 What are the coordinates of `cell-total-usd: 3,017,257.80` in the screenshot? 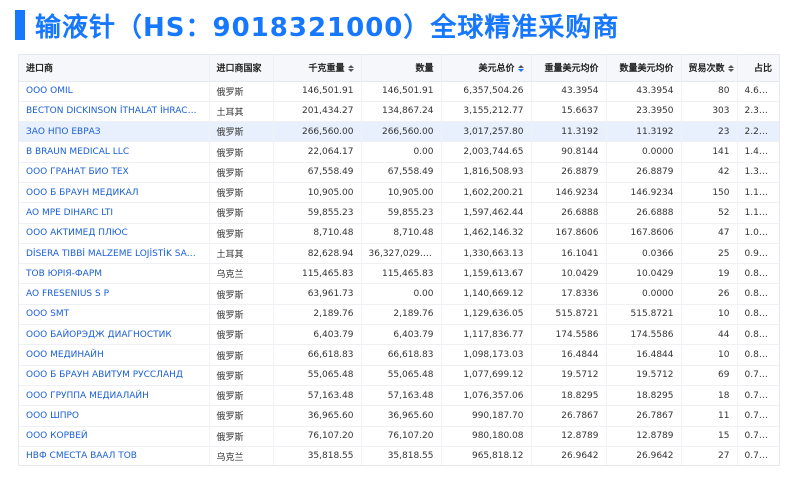 It's located at (485, 132).